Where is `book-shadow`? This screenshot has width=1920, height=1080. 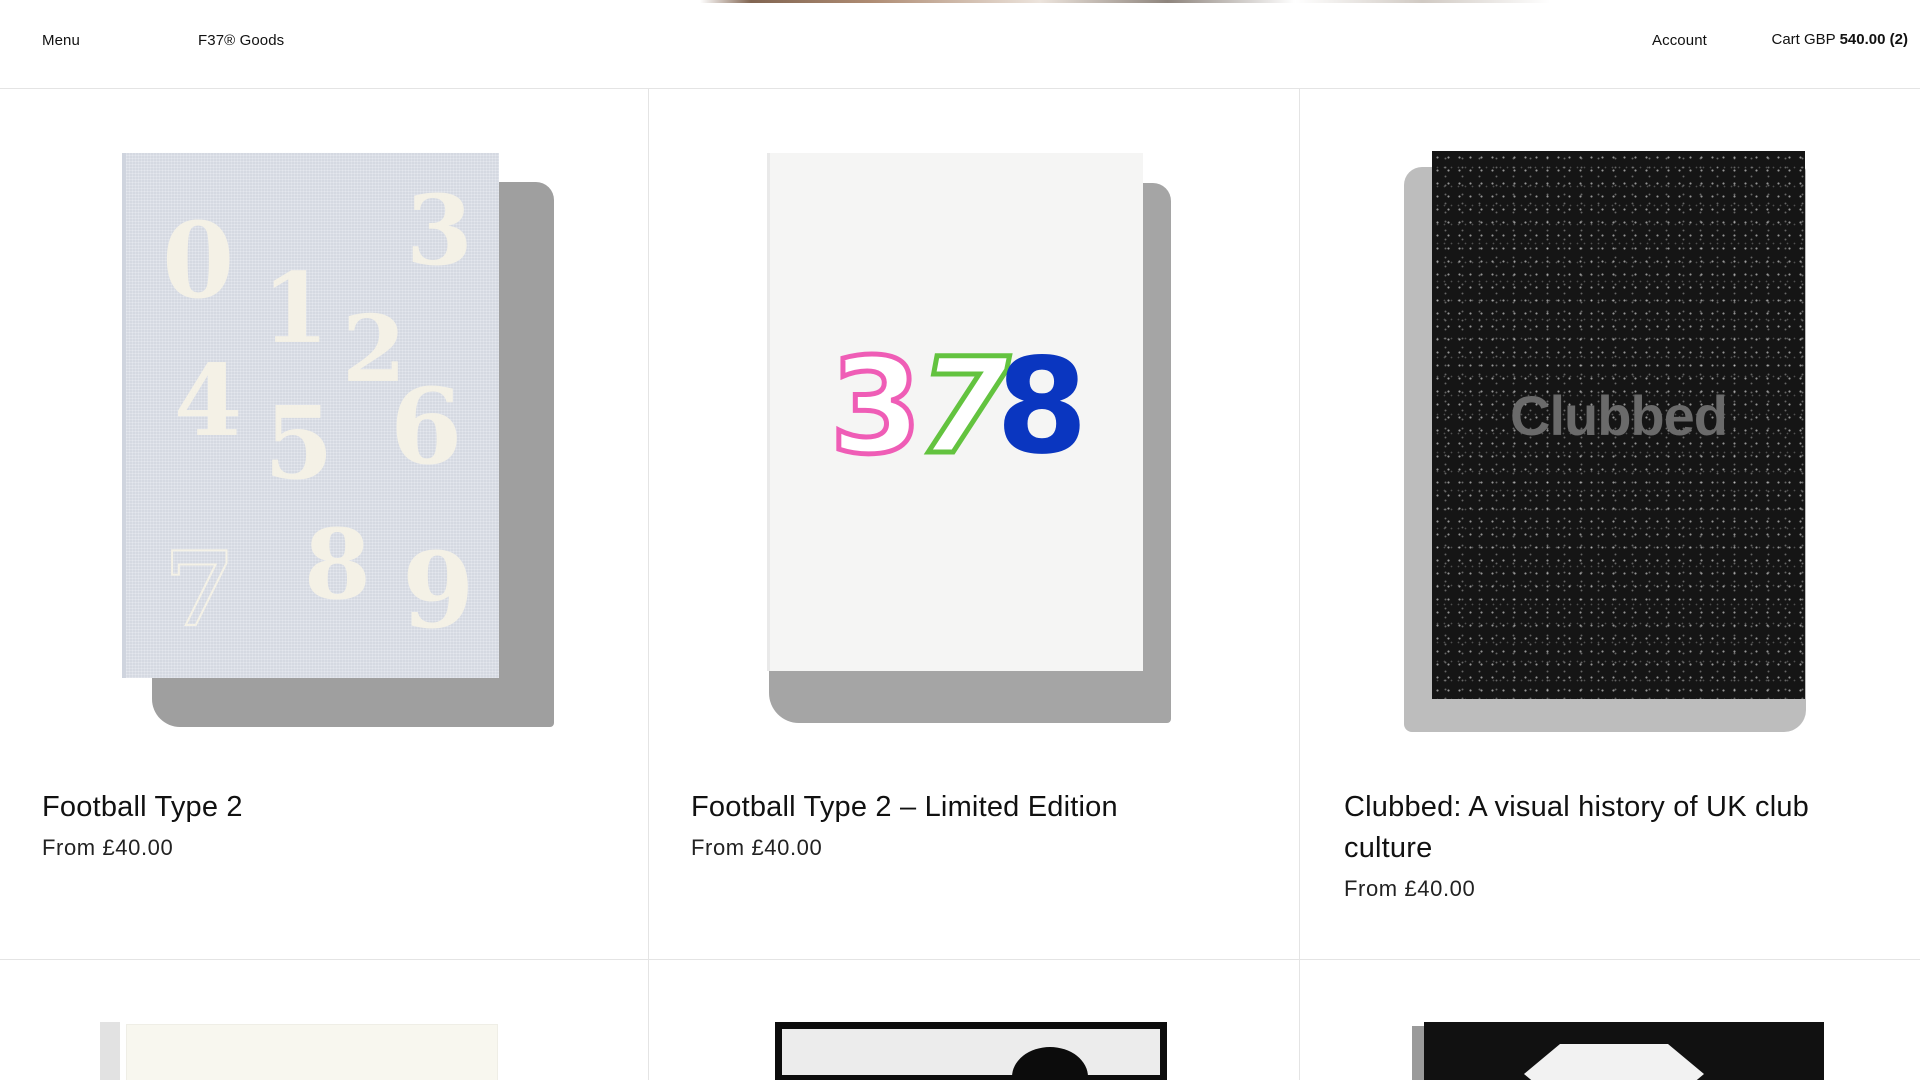 book-shadow is located at coordinates (110, 1051).